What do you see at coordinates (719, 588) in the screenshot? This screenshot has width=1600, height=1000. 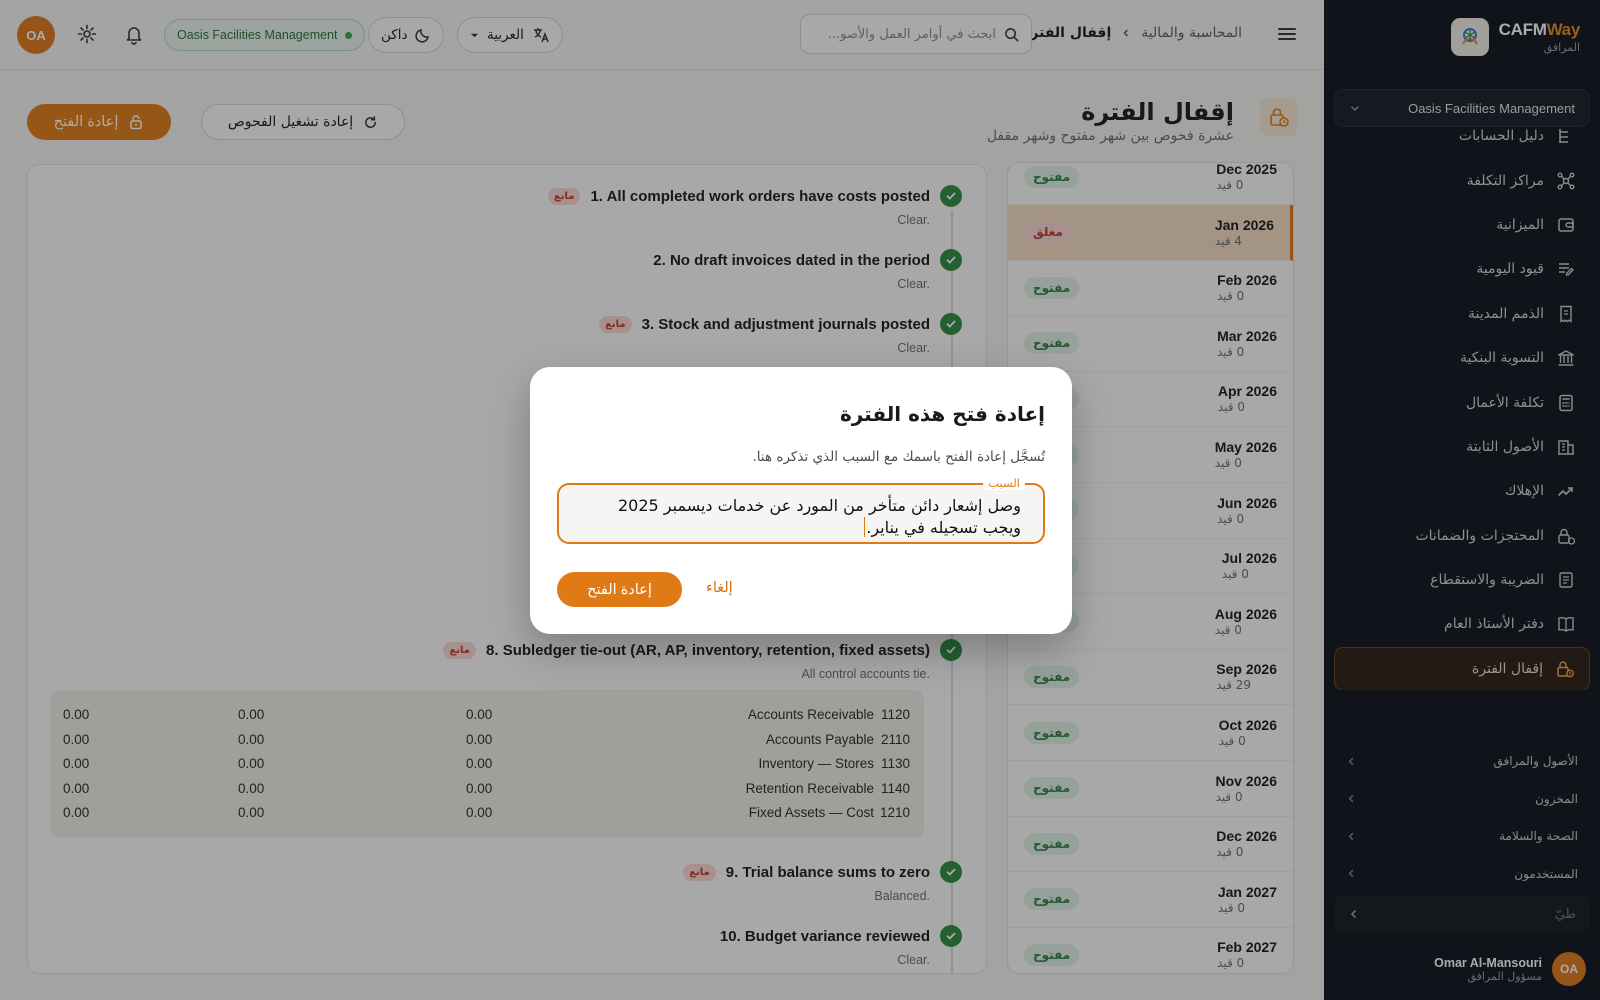 I see `cancel-button: إلغاء` at bounding box center [719, 588].